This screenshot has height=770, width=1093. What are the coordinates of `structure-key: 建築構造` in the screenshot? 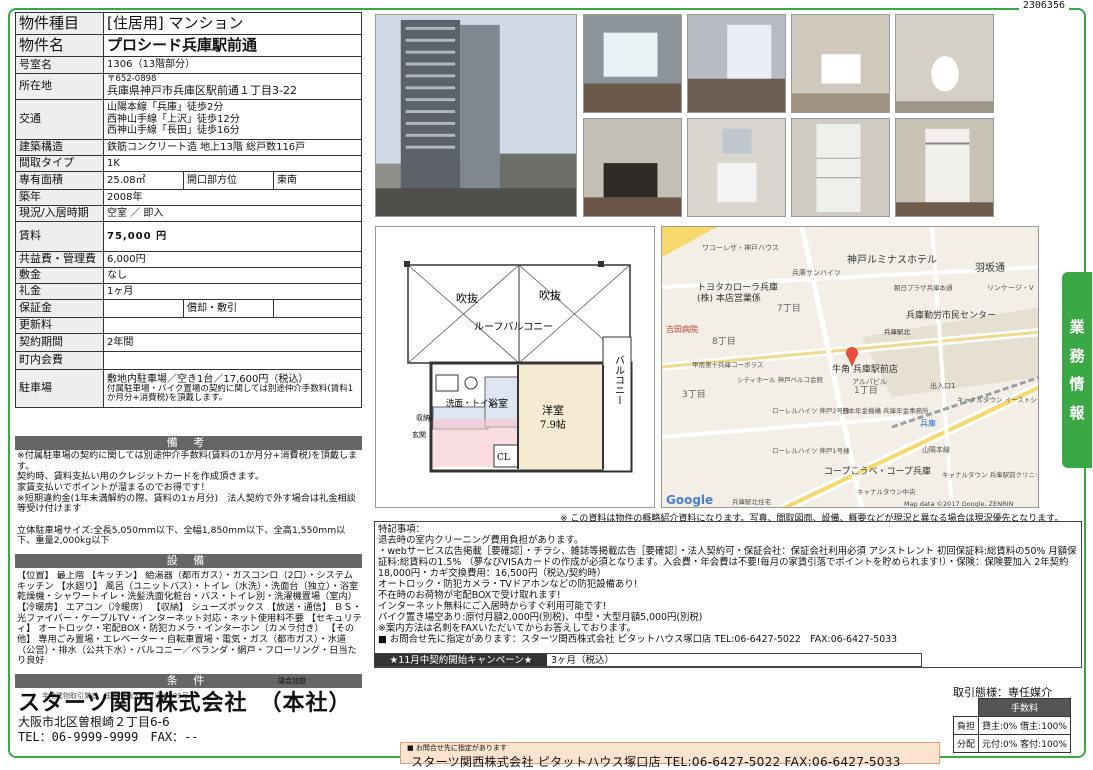 It's located at (59, 147).